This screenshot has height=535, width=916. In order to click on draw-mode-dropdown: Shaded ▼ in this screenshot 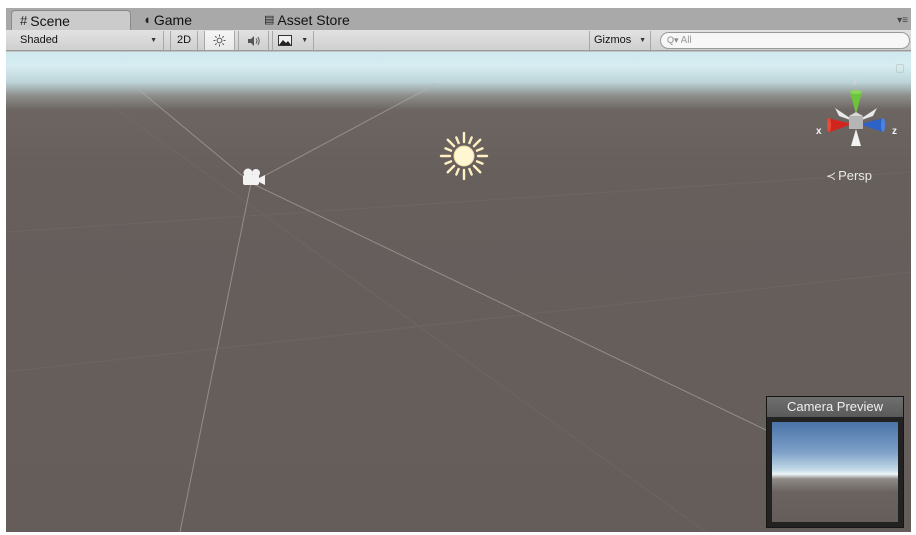, I will do `click(89, 40)`.